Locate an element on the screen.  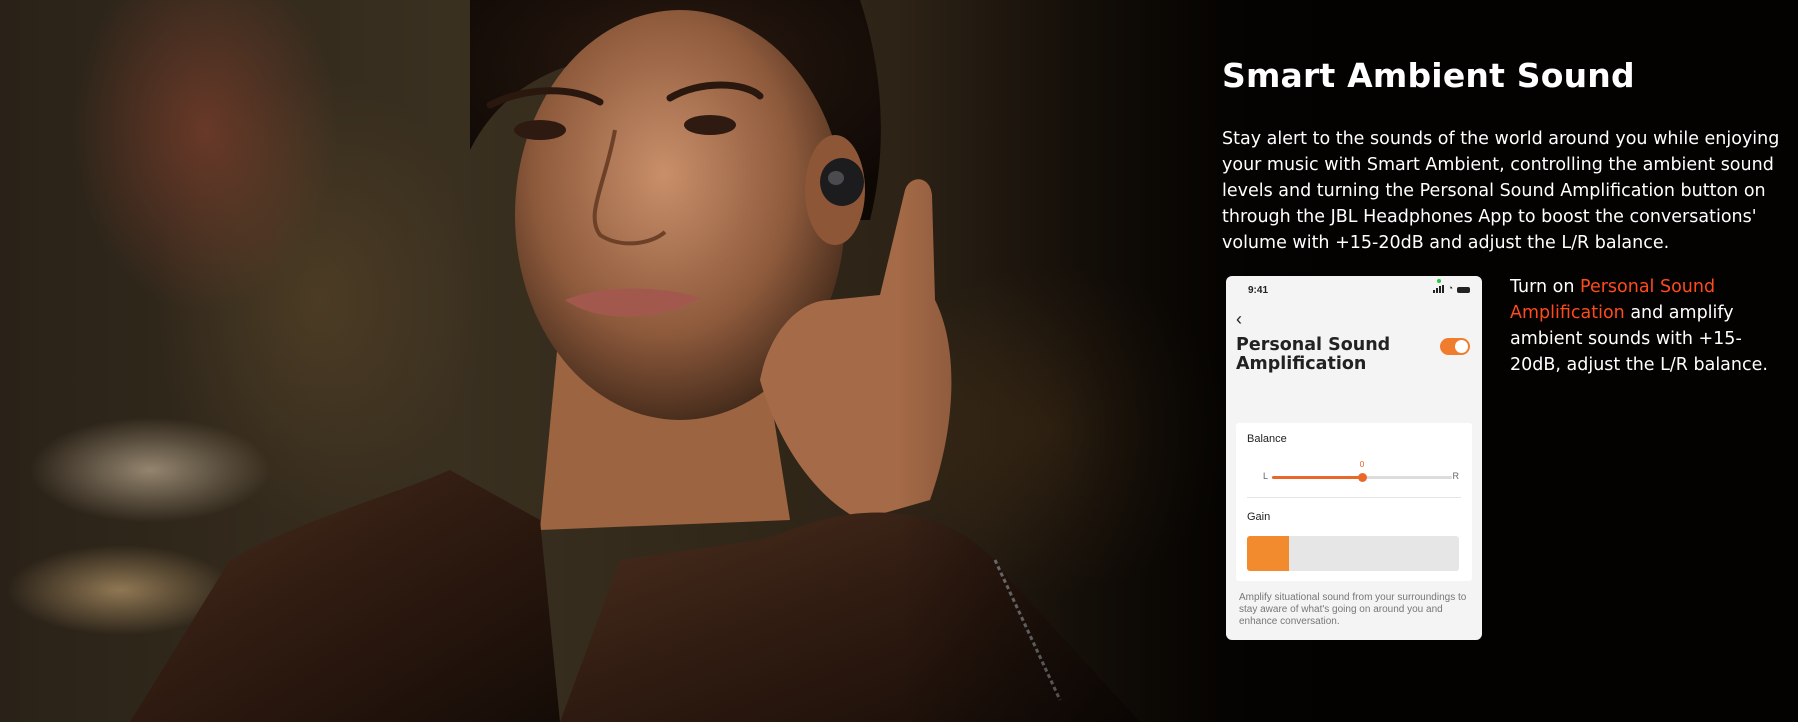
balance-label: Balance is located at coordinates (1267, 439).